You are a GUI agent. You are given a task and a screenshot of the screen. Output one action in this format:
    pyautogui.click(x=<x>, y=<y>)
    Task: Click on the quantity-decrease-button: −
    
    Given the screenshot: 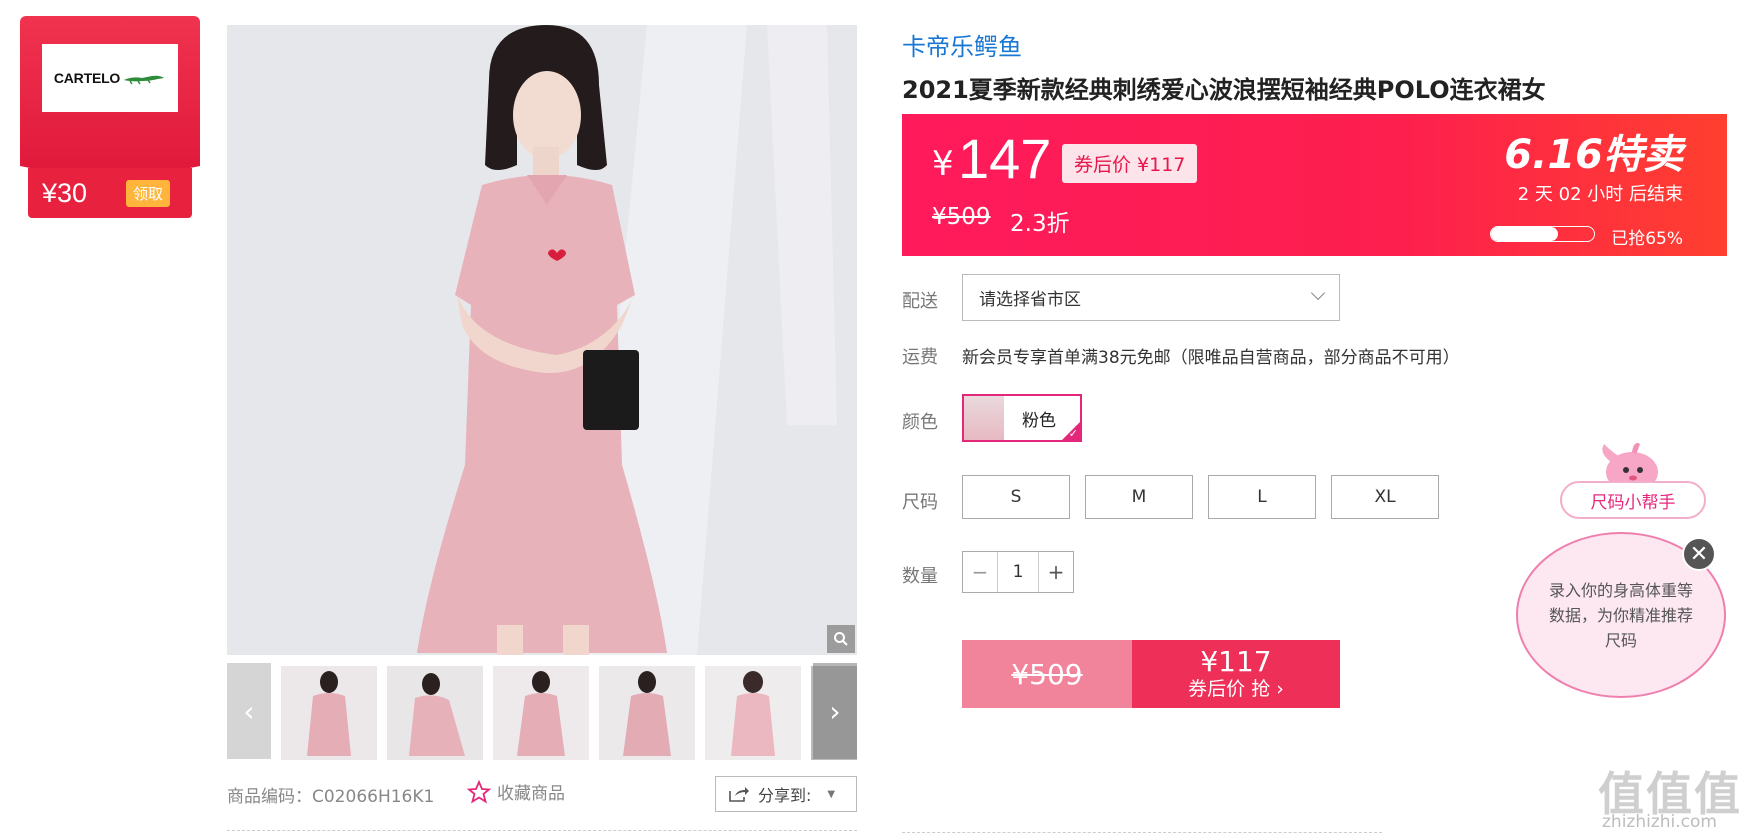 What is the action you would take?
    pyautogui.click(x=980, y=572)
    